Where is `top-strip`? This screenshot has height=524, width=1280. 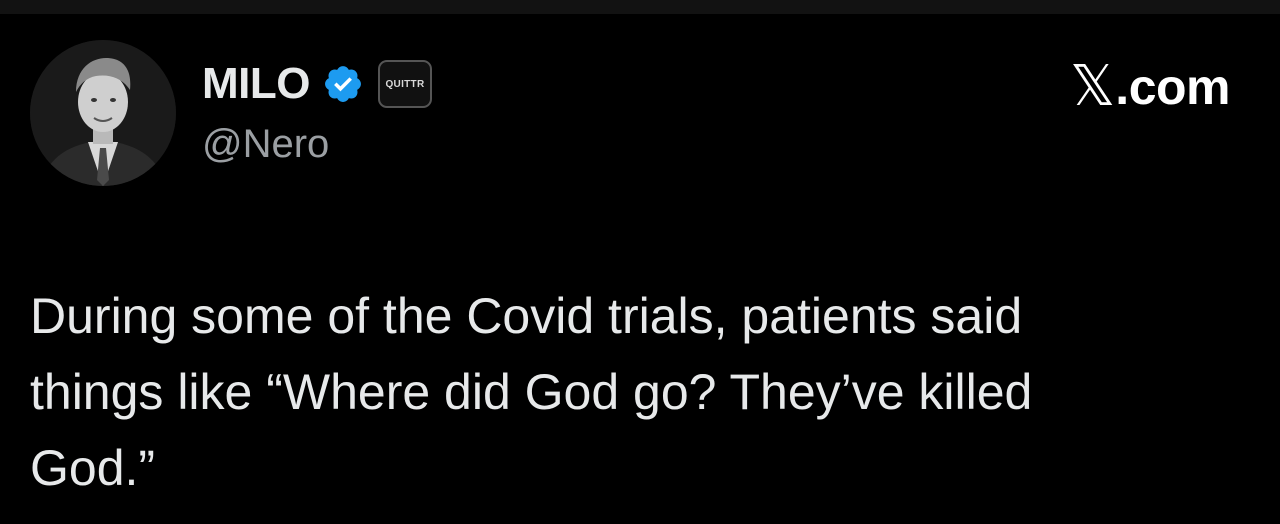
top-strip is located at coordinates (640, 7).